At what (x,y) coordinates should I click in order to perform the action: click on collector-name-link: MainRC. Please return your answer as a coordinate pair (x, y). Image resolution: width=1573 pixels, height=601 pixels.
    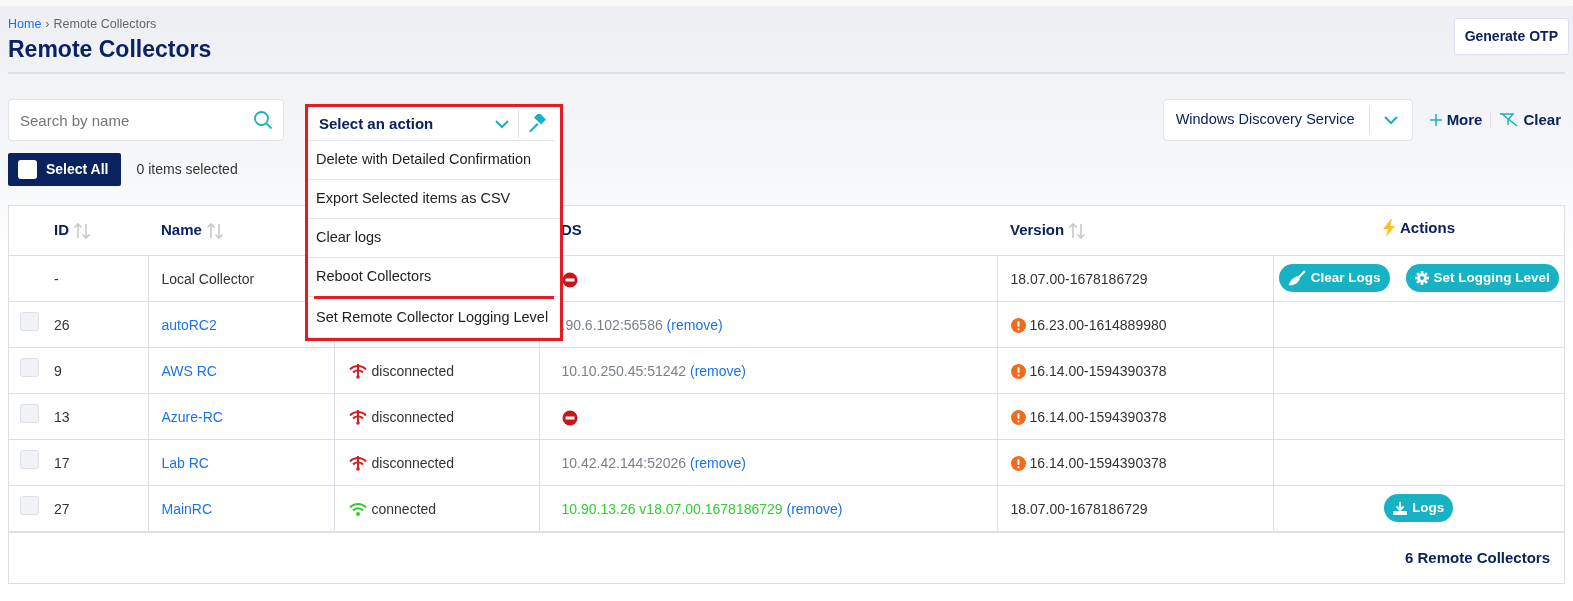
    Looking at the image, I should click on (187, 508).